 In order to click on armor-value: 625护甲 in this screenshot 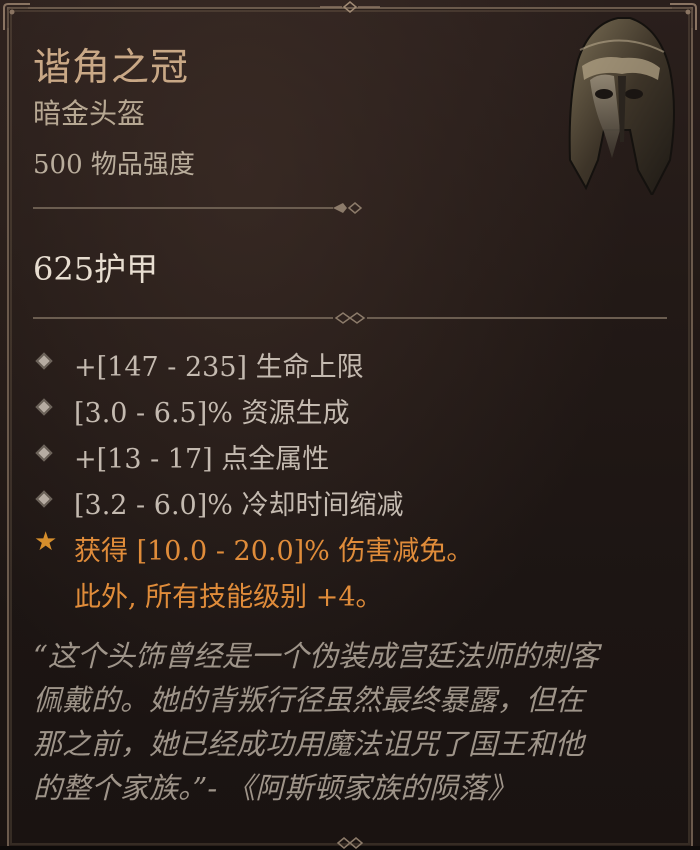, I will do `click(96, 269)`.